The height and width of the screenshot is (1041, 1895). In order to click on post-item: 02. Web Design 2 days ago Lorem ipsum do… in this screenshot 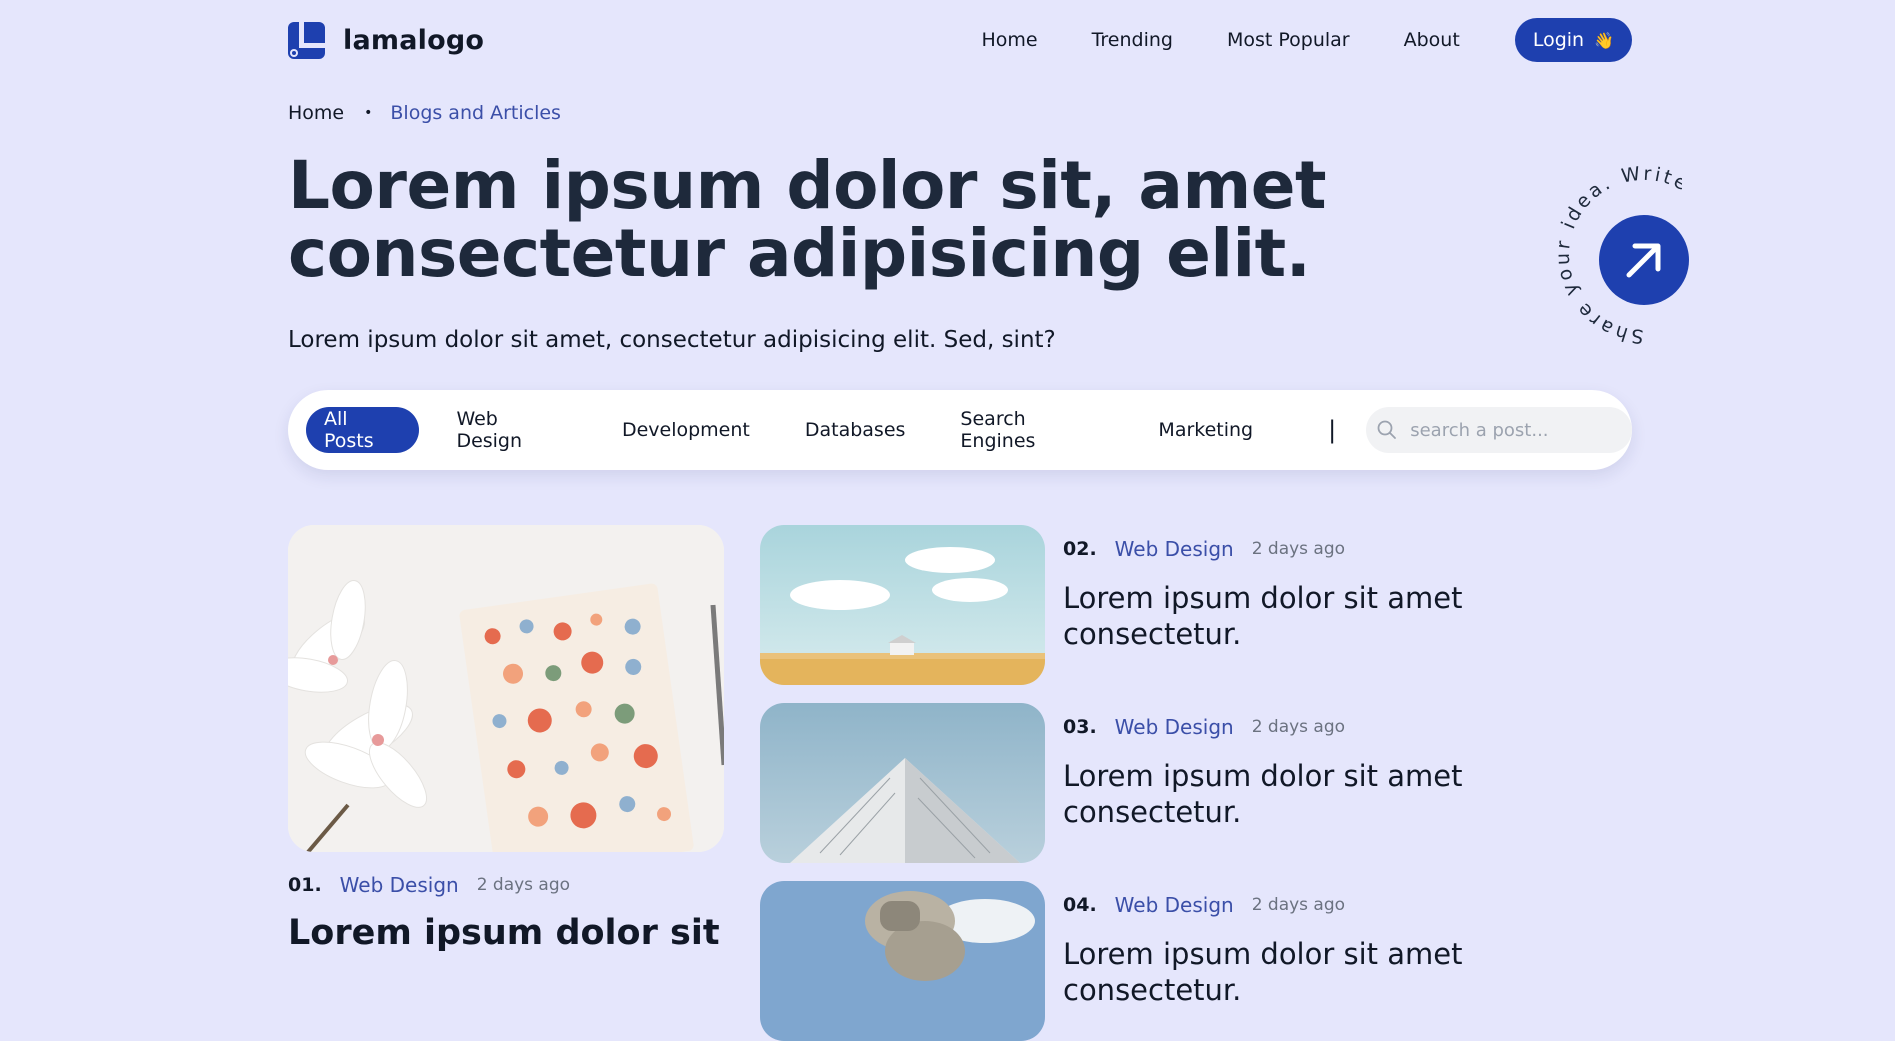, I will do `click(1196, 605)`.